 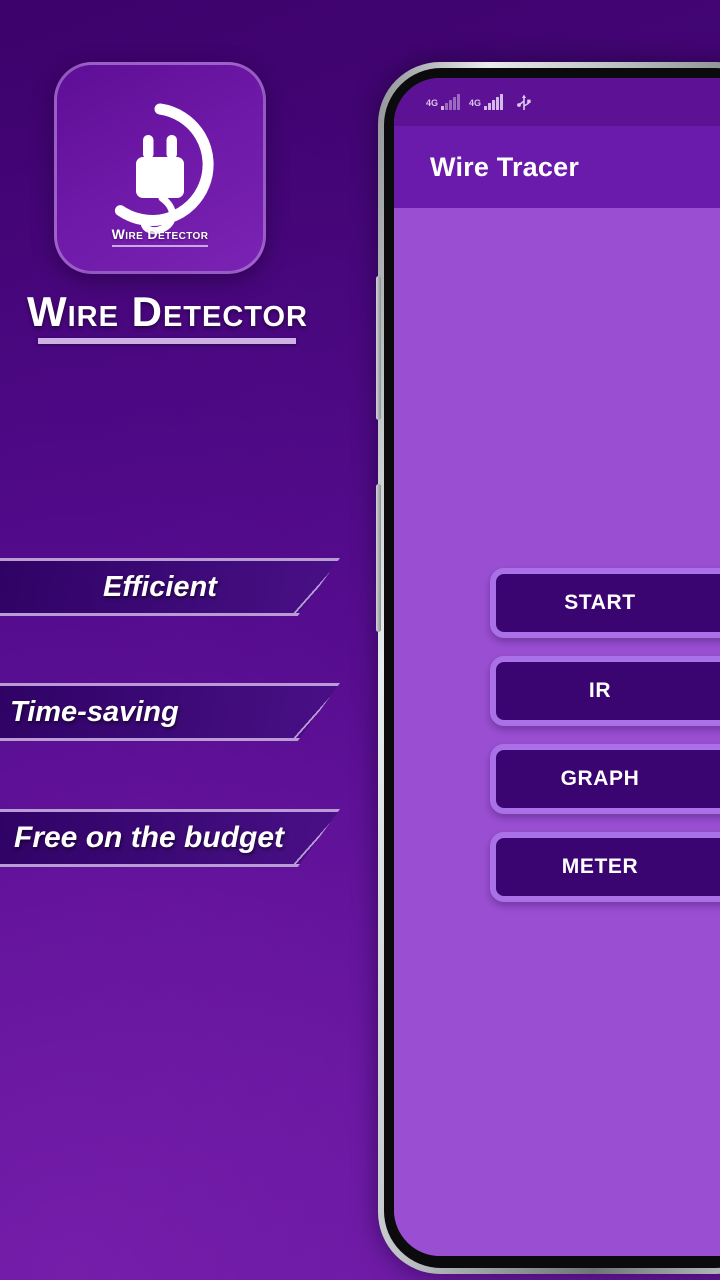 I want to click on signal-indicator-1: 4G, so click(x=443, y=101).